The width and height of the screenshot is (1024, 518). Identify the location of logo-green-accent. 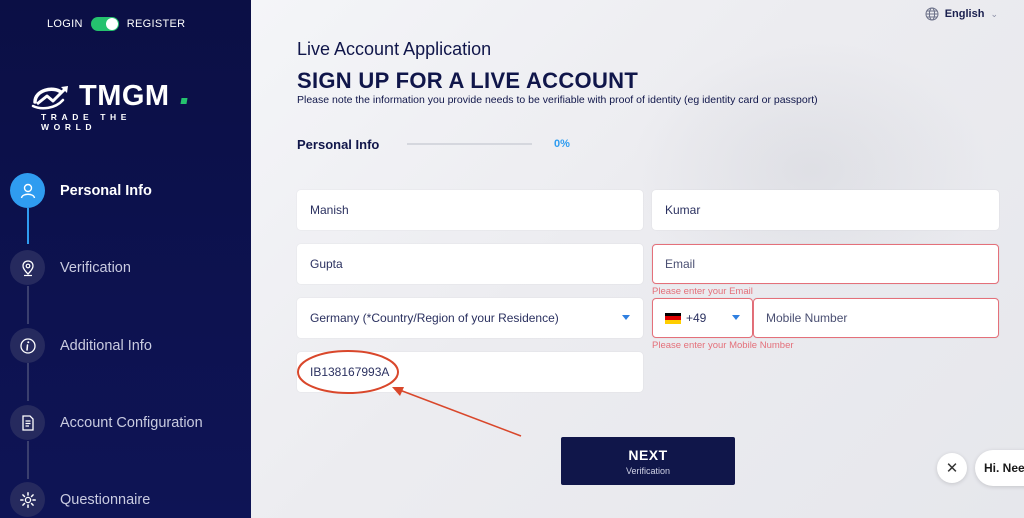
(184, 101).